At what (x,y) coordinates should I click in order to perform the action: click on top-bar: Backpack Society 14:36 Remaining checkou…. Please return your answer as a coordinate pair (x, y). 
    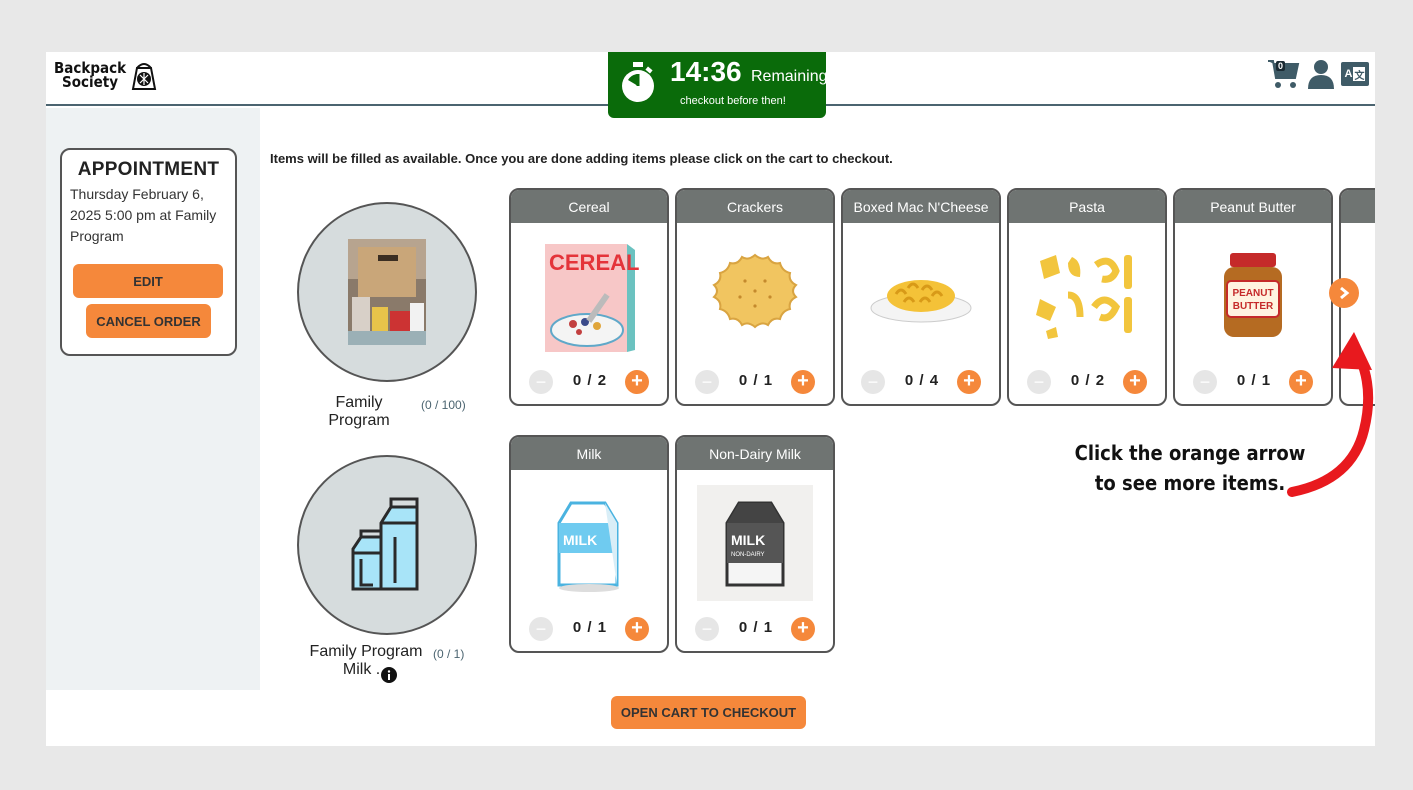
    Looking at the image, I should click on (710, 85).